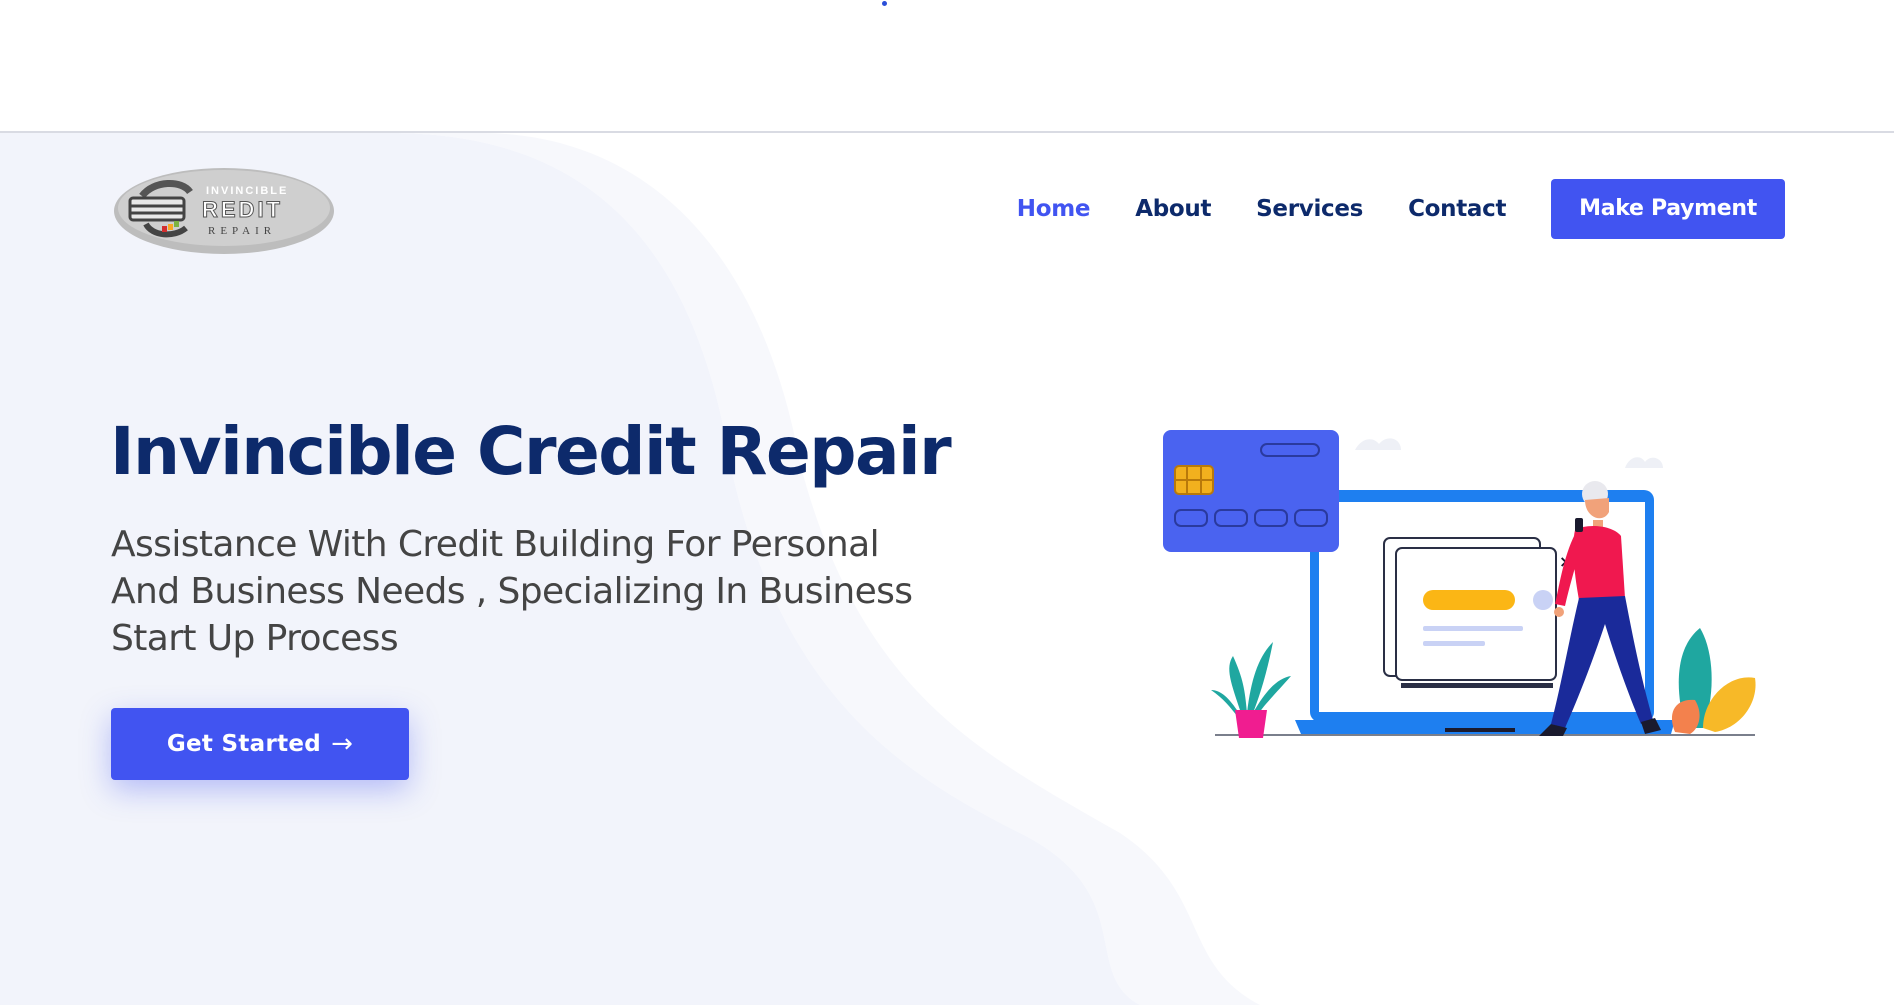 The width and height of the screenshot is (1894, 1005). I want to click on get-started-button: Get Started →, so click(260, 744).